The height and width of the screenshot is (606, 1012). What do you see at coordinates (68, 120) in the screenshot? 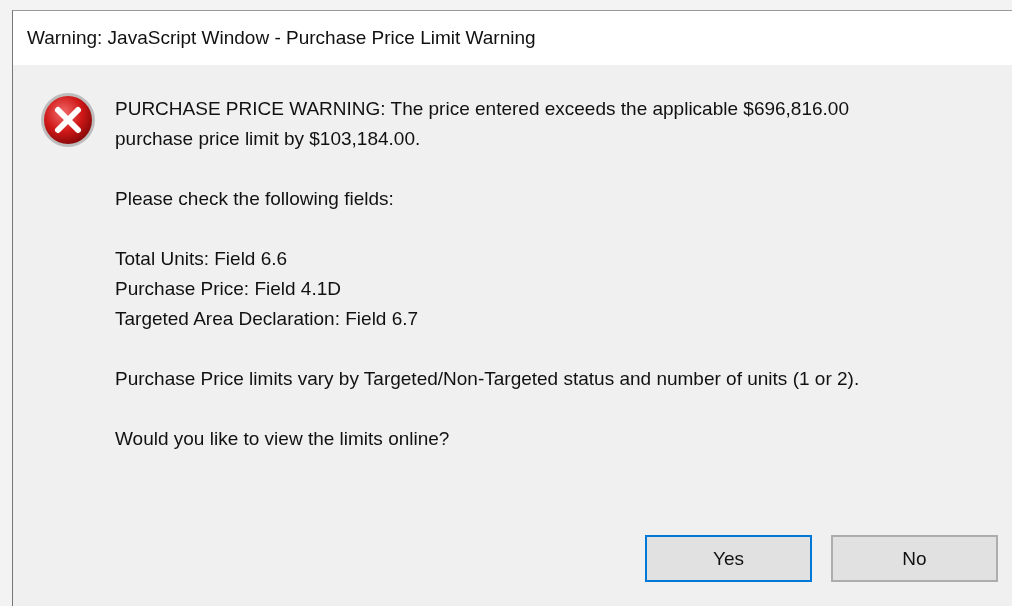
I see `error-icon` at bounding box center [68, 120].